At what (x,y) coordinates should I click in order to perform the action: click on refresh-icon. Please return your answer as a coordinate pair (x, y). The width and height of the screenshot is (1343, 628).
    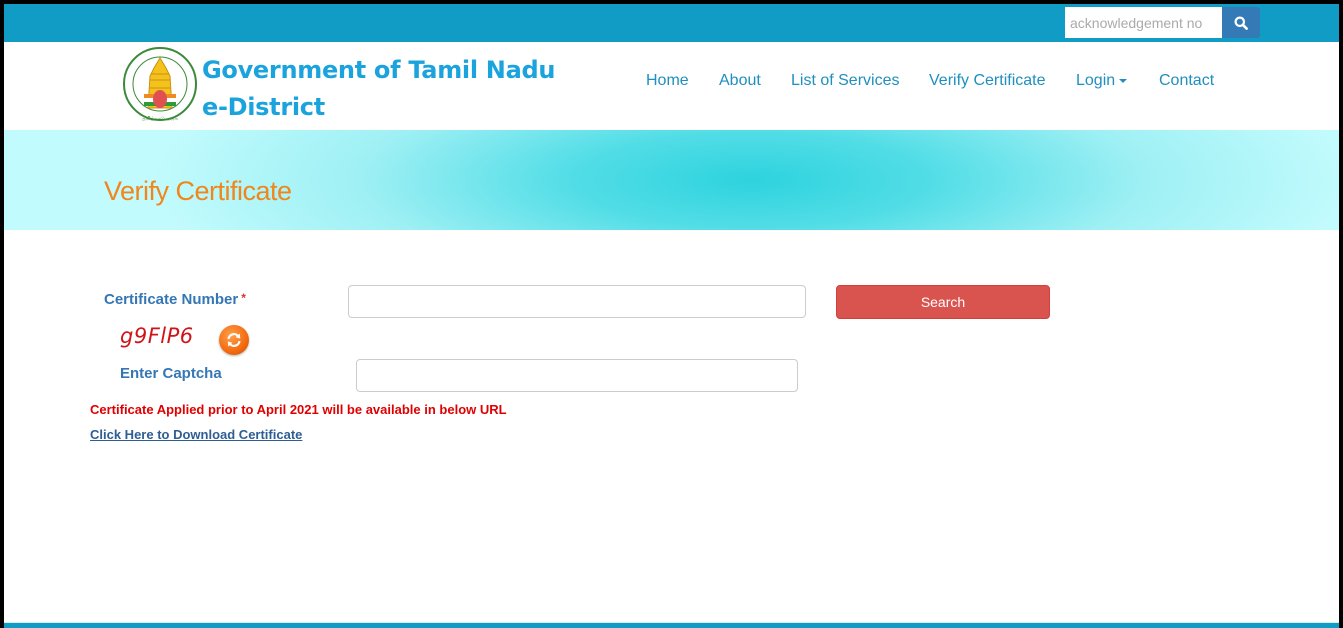
    Looking at the image, I should click on (234, 340).